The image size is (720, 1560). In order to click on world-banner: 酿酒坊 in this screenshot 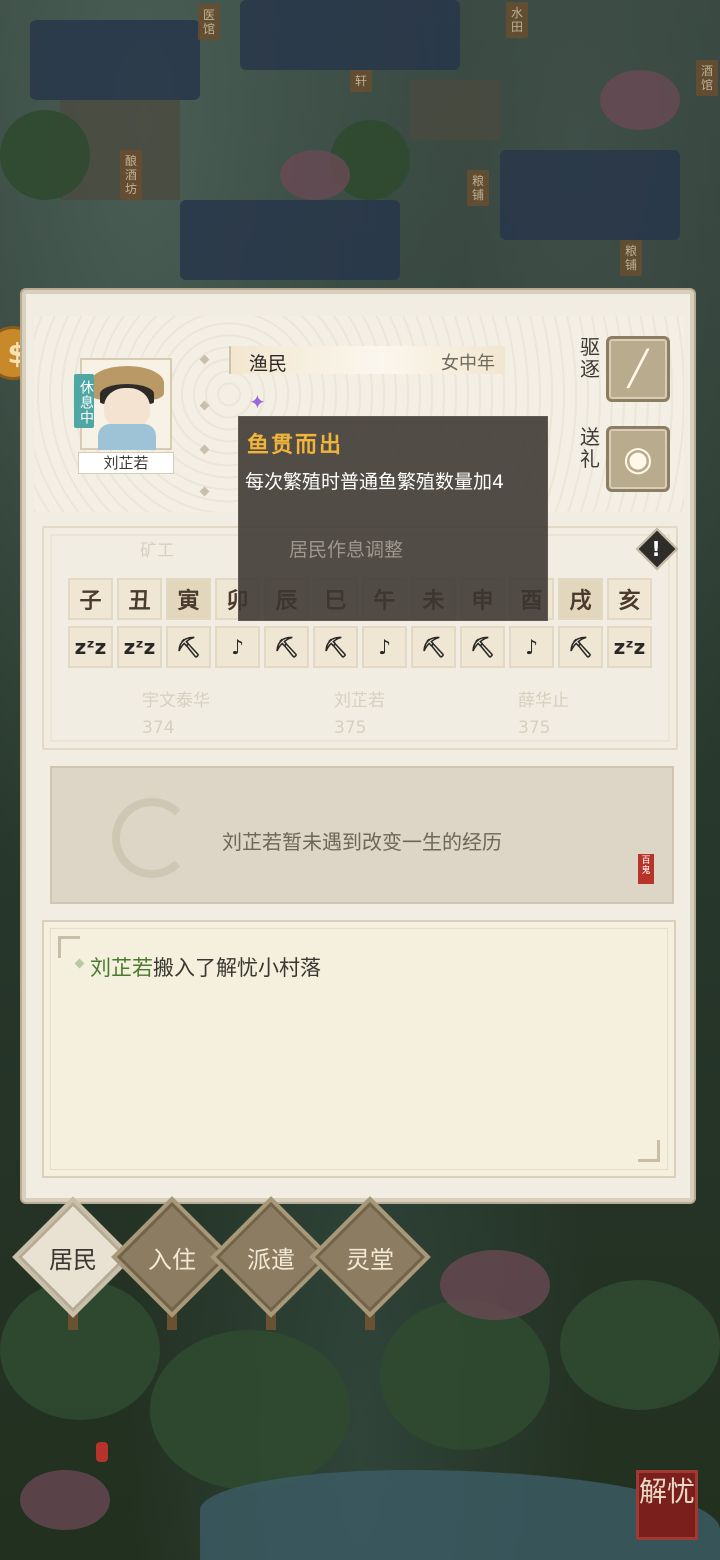, I will do `click(131, 175)`.